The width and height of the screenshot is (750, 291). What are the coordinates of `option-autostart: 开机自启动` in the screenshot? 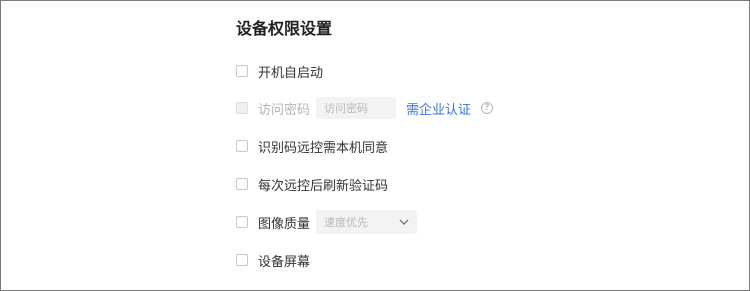 It's located at (279, 71).